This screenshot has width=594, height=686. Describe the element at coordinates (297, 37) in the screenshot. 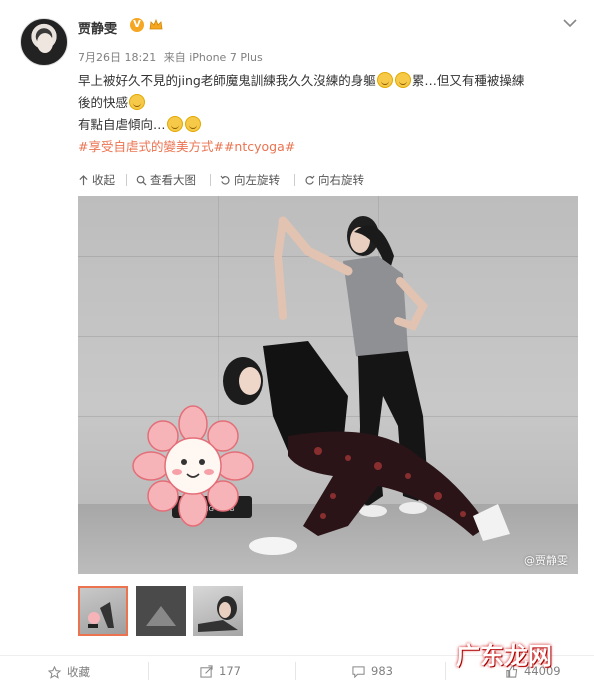

I see `post-header: 贾静雯 V 7月26日 18:21 来自 iPhone 7 Plus` at that location.